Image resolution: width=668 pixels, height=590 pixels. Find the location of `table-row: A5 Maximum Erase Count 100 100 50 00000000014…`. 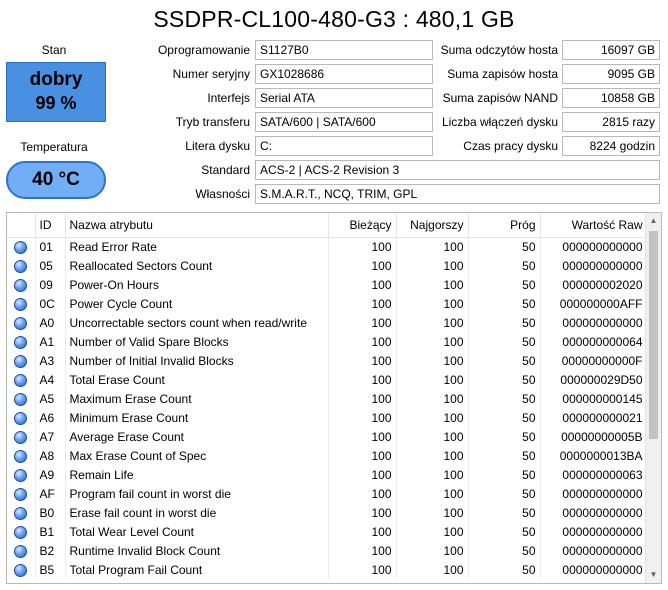

table-row: A5 Maximum Erase Count 100 100 50 00000000014… is located at coordinates (327, 398).